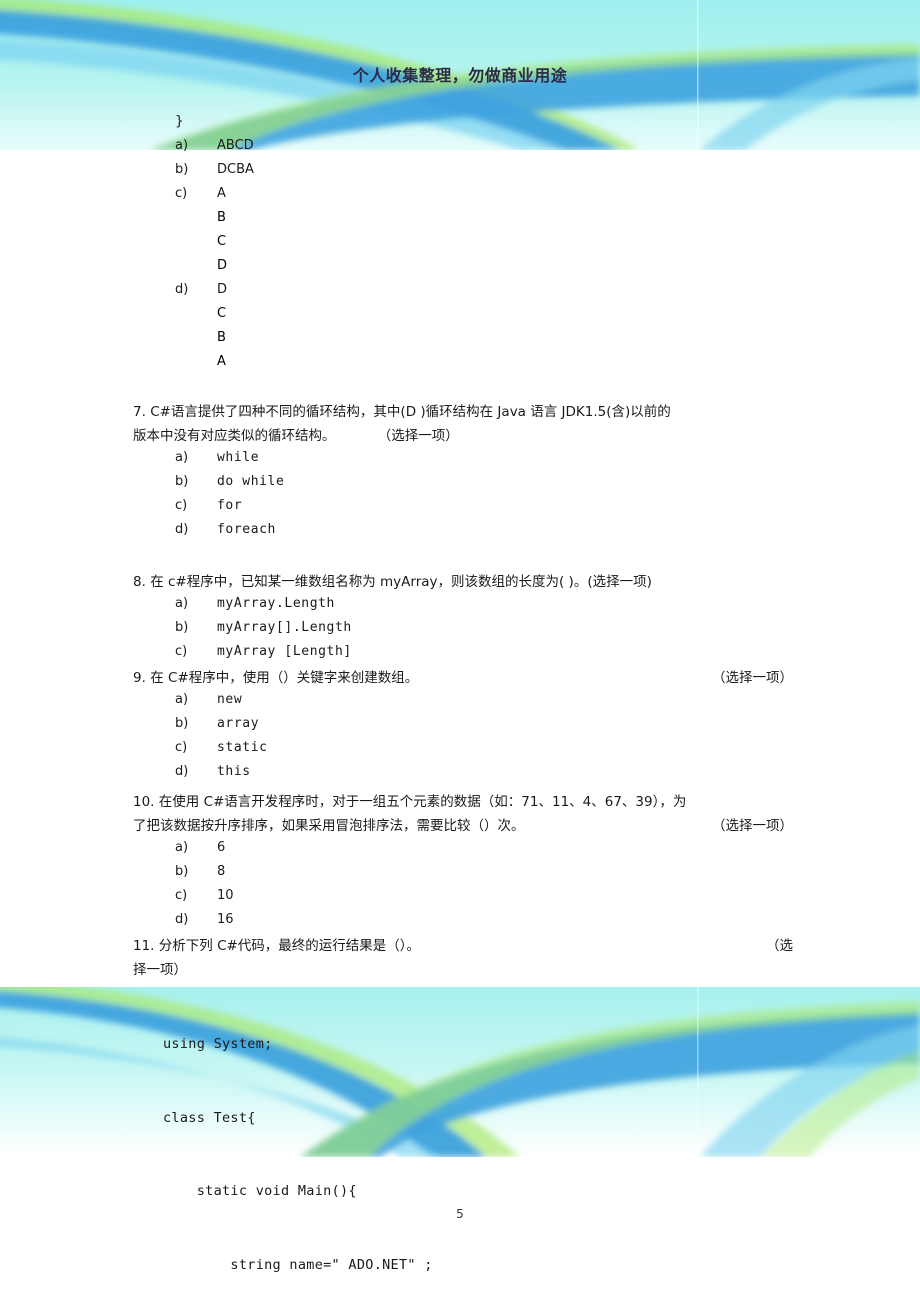 This screenshot has width=920, height=1302. Describe the element at coordinates (221, 871) in the screenshot. I see `option-value: 8` at that location.